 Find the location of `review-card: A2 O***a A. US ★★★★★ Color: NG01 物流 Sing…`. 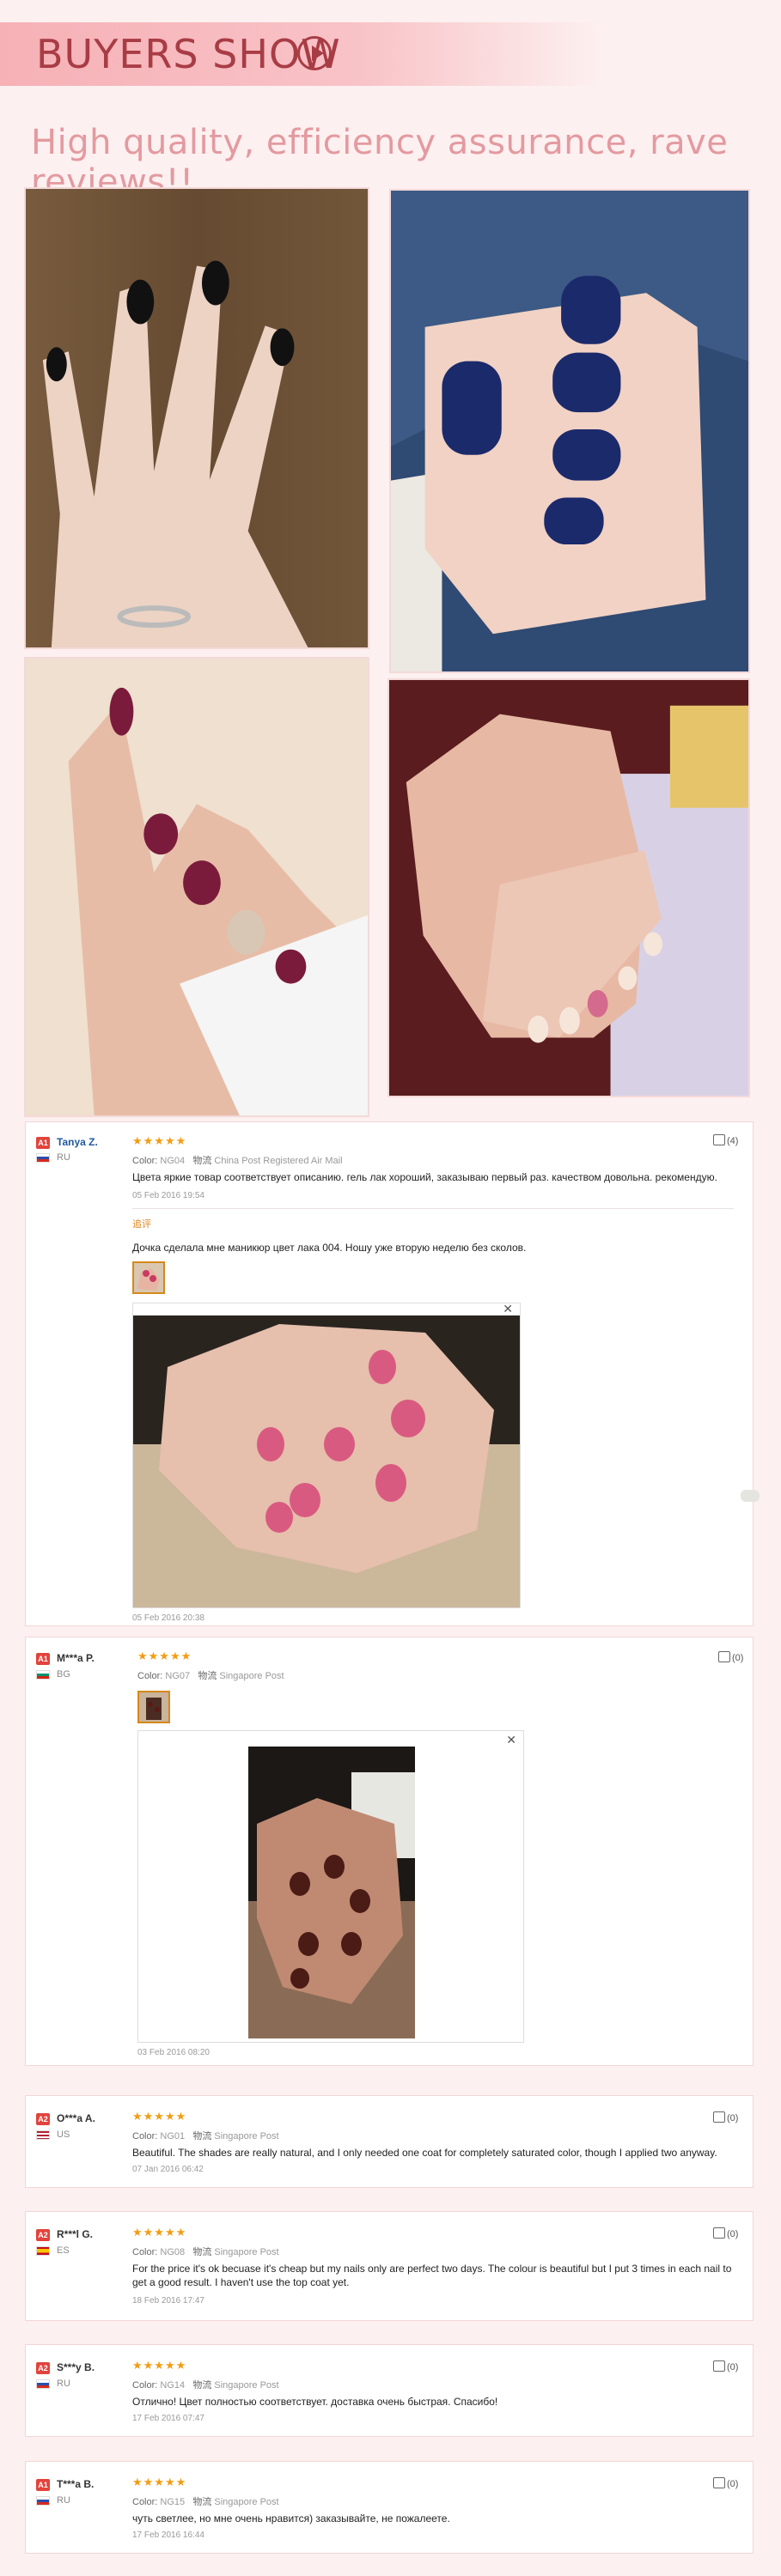

review-card: A2 O***a A. US ★★★★★ Color: NG01 物流 Sing… is located at coordinates (390, 2141).